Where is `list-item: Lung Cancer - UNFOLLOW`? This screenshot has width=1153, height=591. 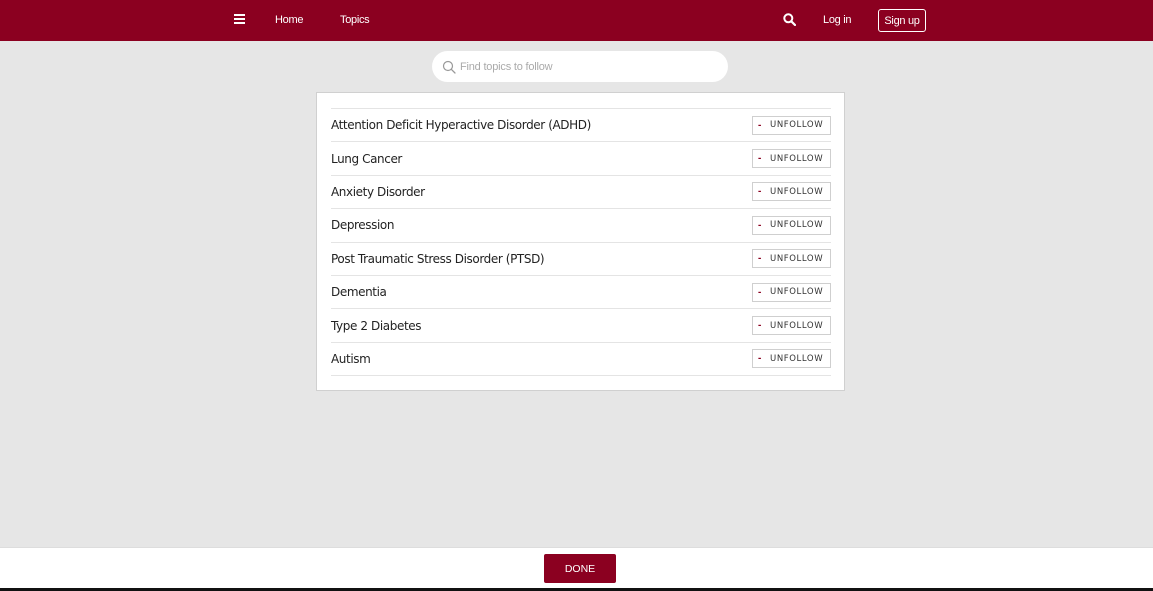 list-item: Lung Cancer - UNFOLLOW is located at coordinates (581, 159).